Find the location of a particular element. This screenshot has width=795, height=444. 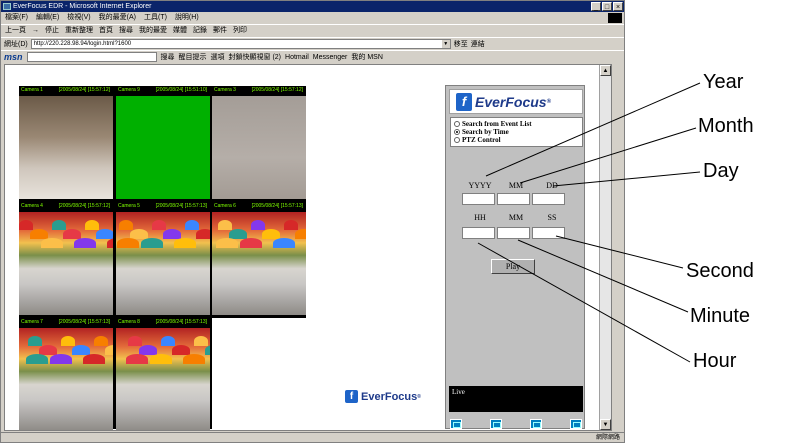

msn-hotmail-button: Hotmail is located at coordinates (297, 57).